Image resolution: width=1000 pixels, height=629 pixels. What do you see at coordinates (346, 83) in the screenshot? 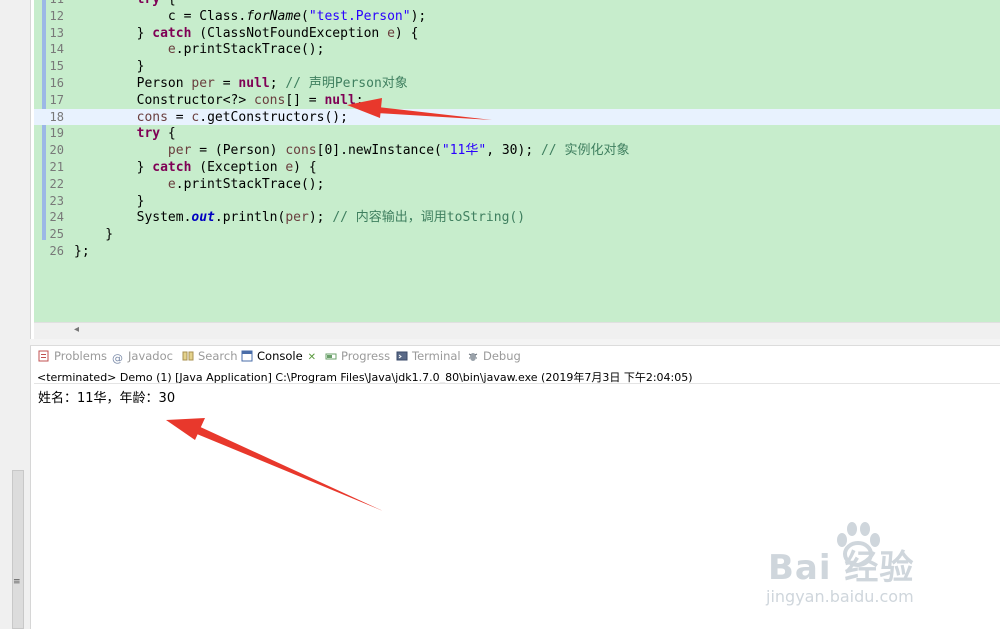
I see `code-token: // 声明Person对象` at bounding box center [346, 83].